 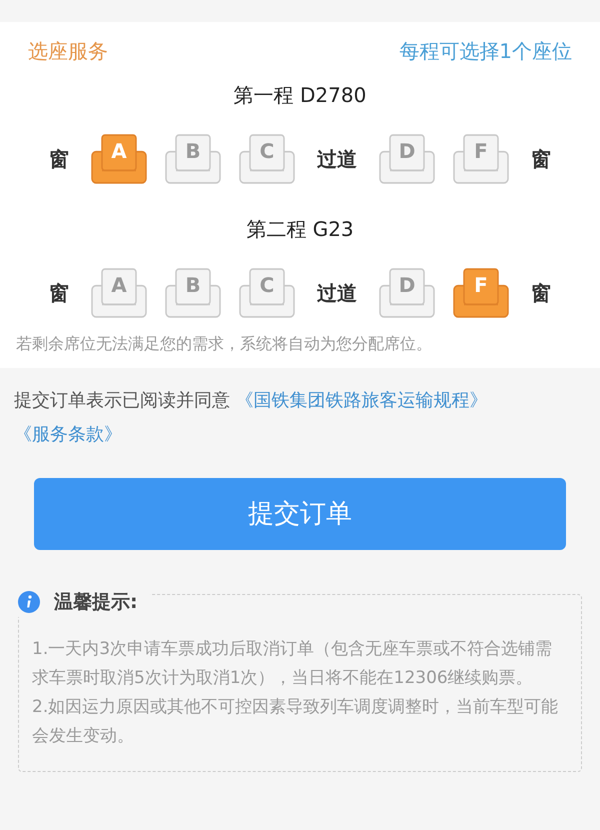 I want to click on tip-text: 1.一天内3次申请车票成功后取消订单（包含无座车票或不符合选铺需求车票时取消5次计为取消1次），当日将不能在12306继续购票。, so click(x=293, y=664).